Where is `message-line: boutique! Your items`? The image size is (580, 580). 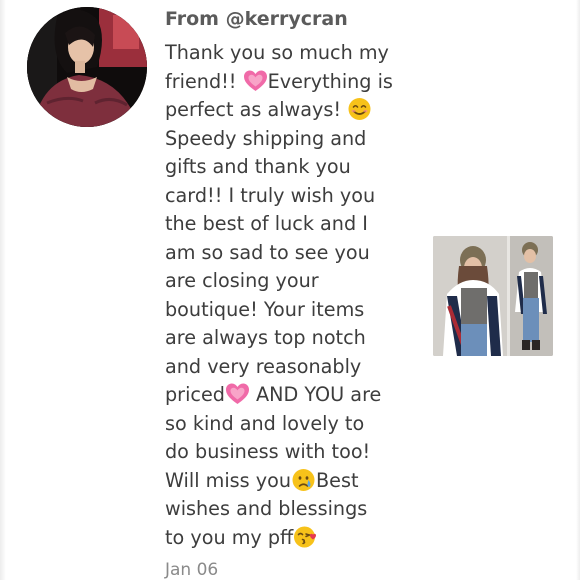
message-line: boutique! Your items is located at coordinates (291, 310).